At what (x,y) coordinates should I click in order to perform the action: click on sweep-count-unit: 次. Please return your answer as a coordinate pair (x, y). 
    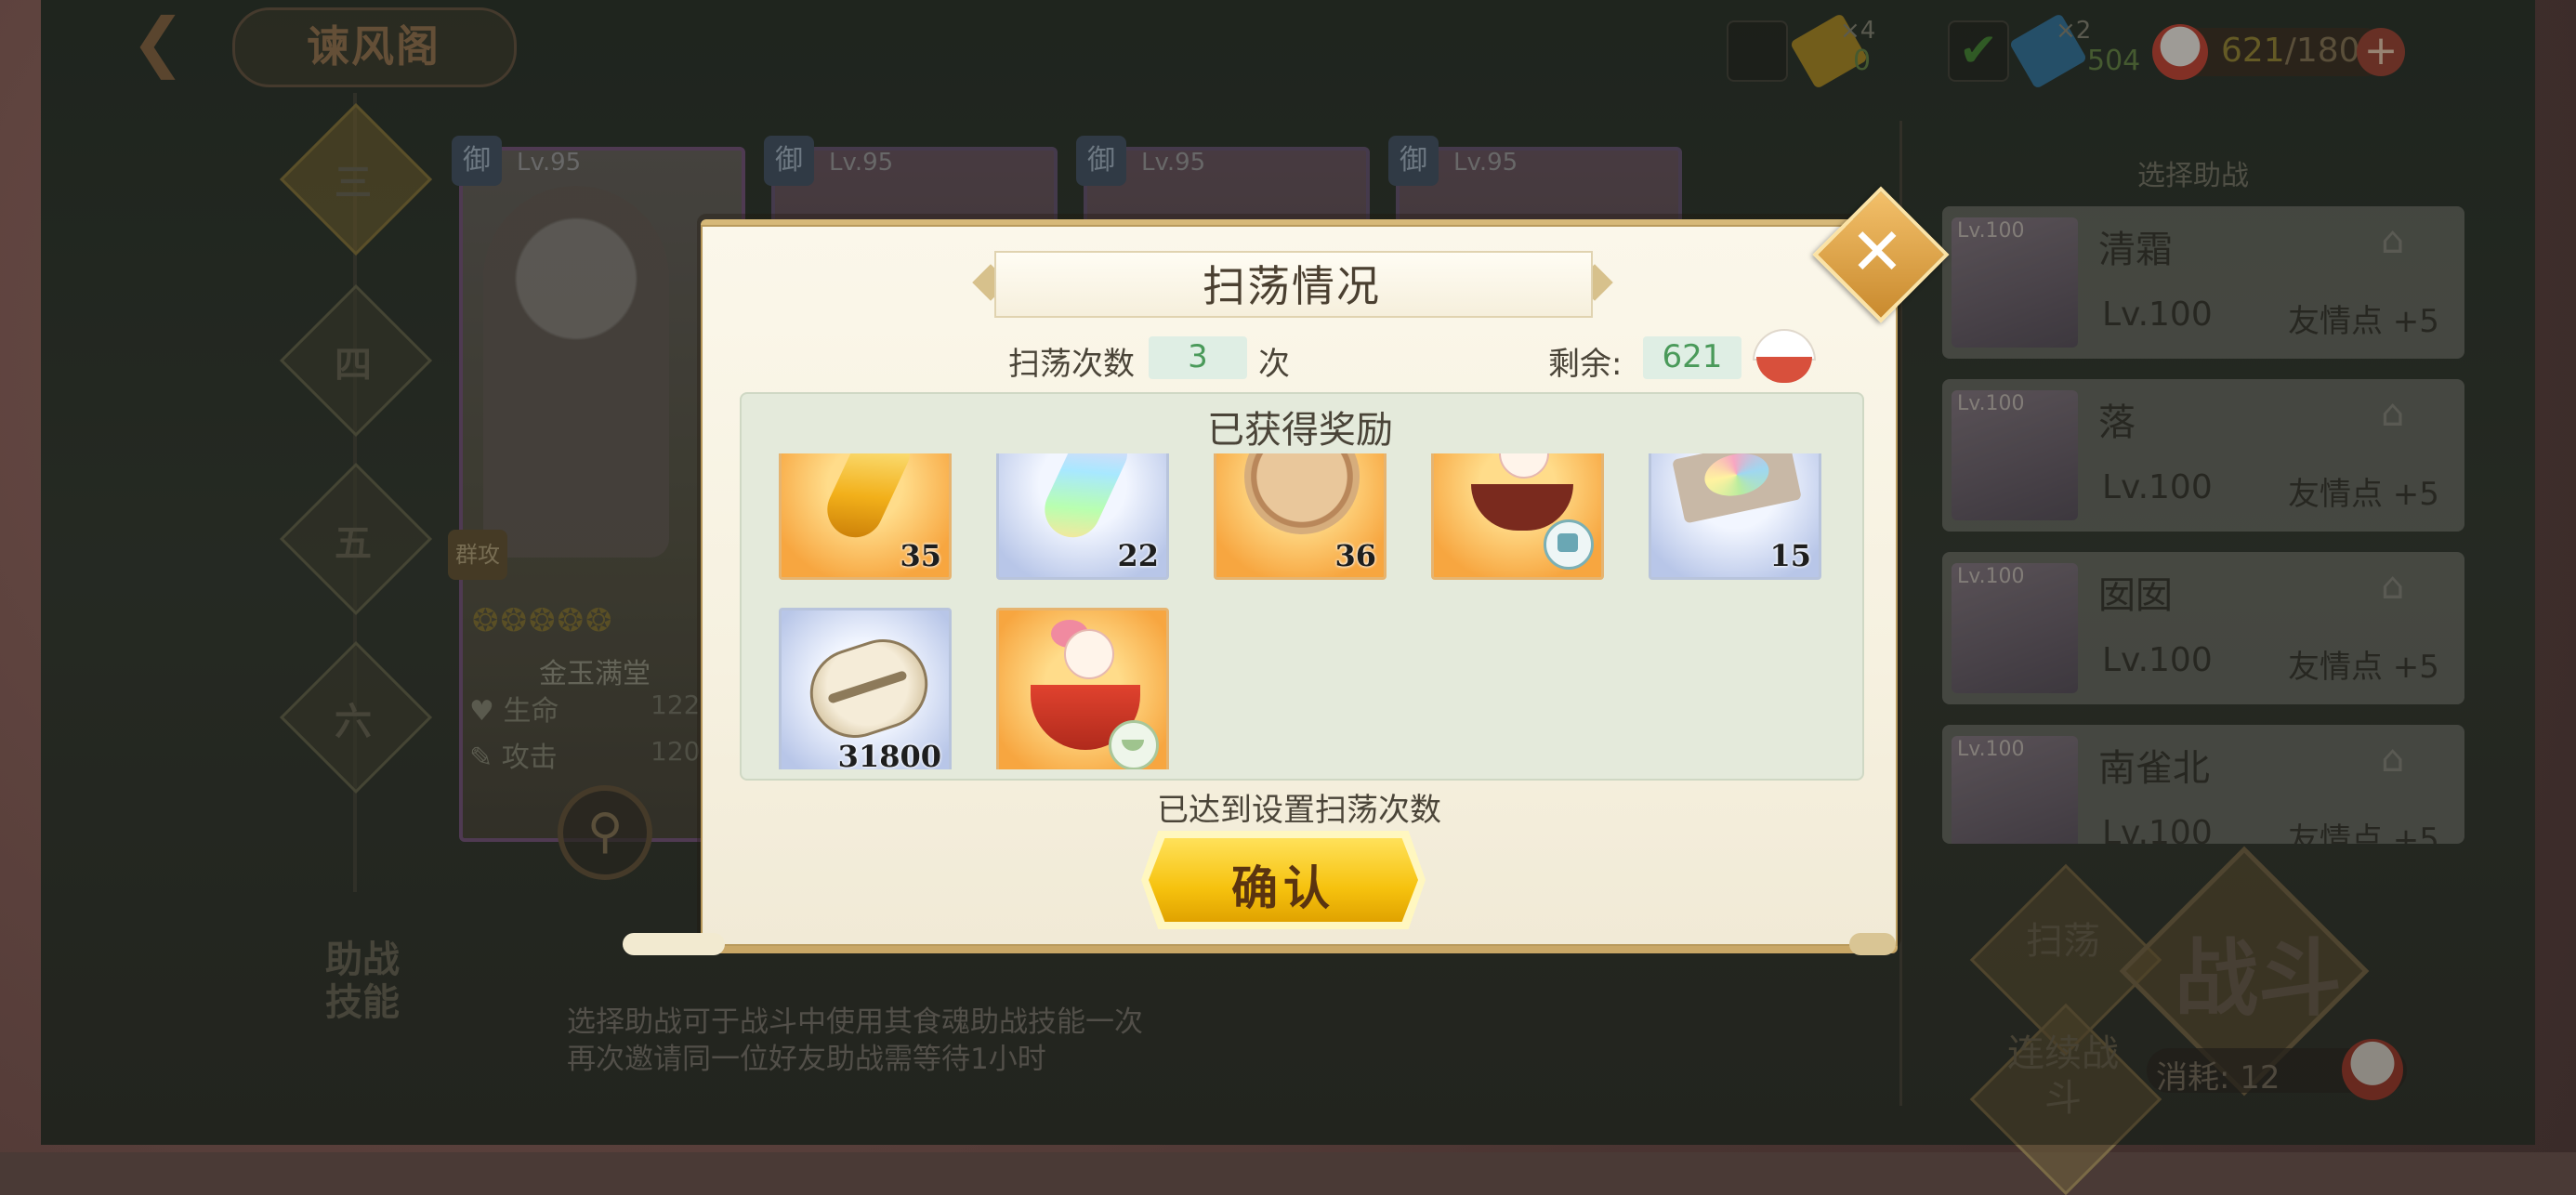
    Looking at the image, I should click on (1274, 364).